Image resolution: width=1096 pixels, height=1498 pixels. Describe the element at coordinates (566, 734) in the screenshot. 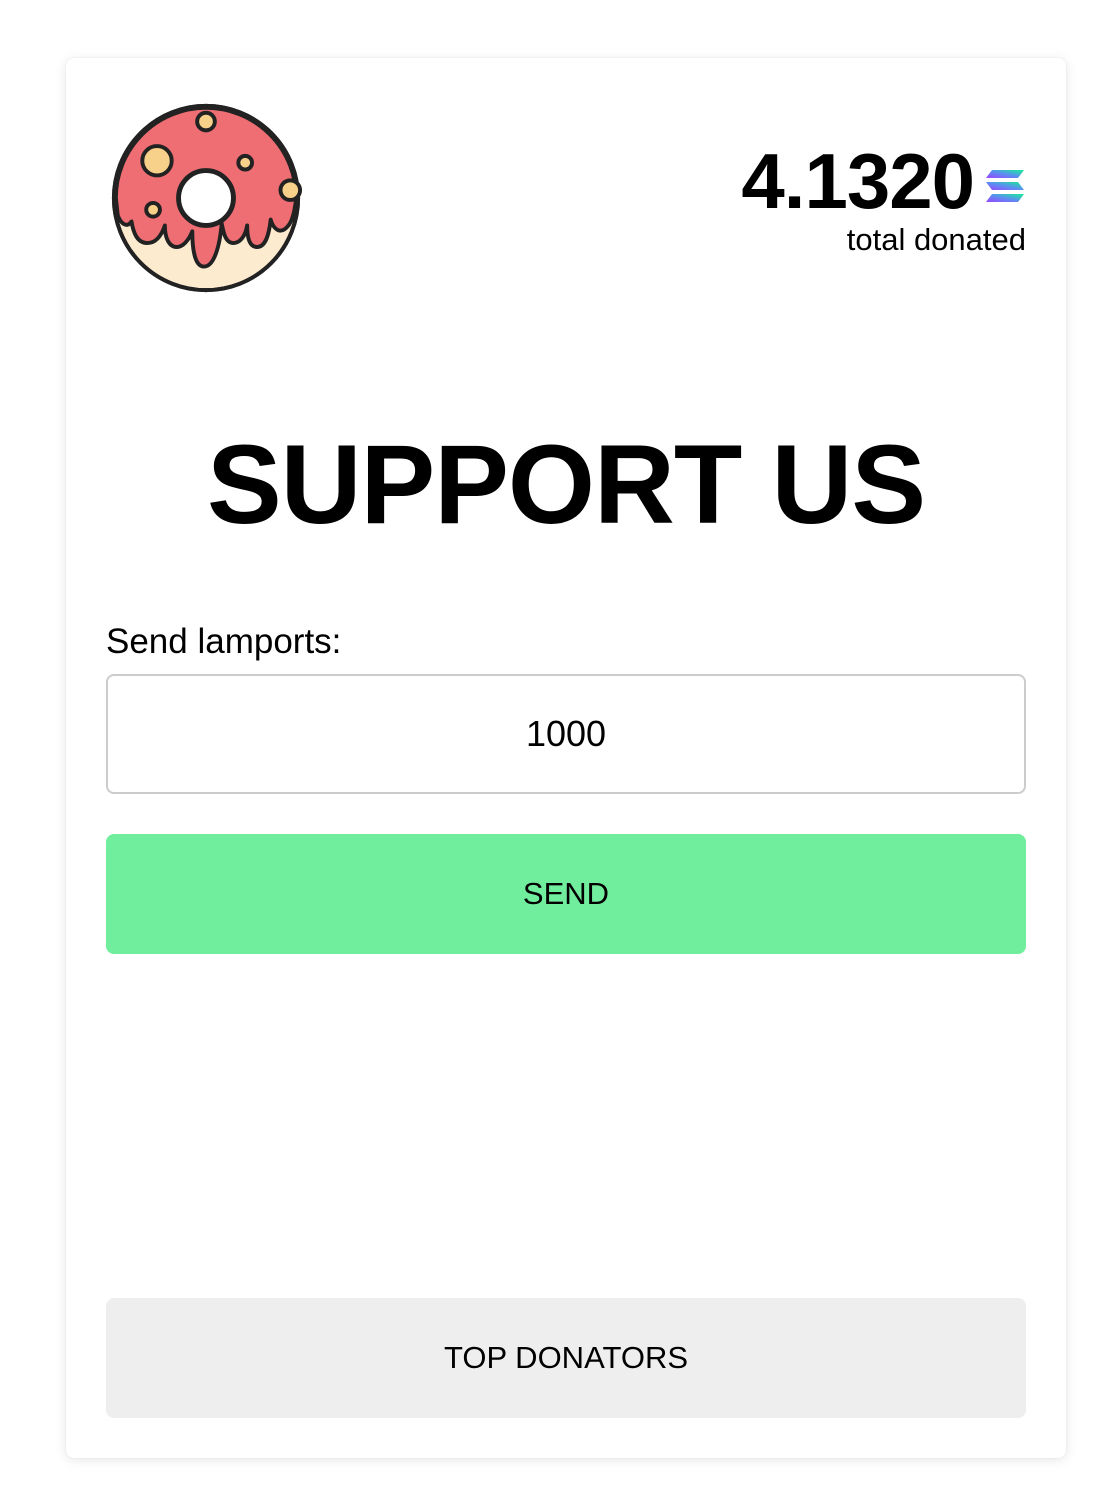

I see `amount-input` at that location.